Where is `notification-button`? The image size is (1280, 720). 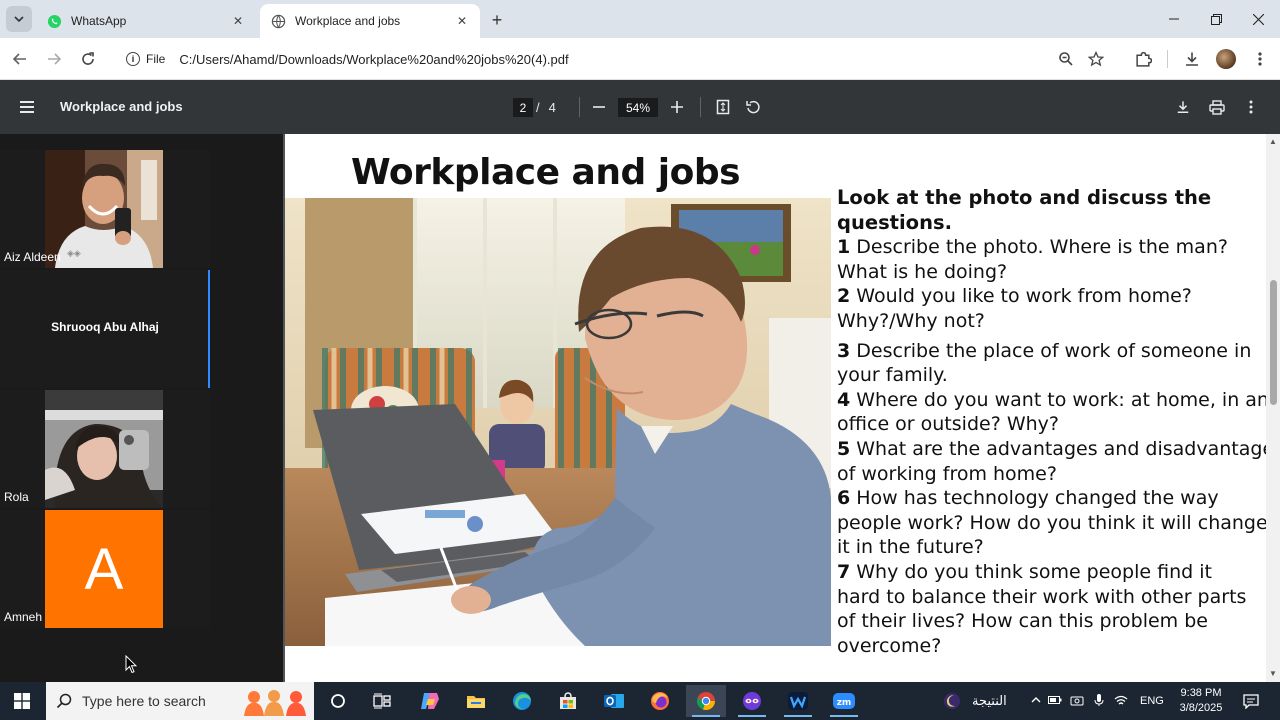 notification-button is located at coordinates (1251, 701).